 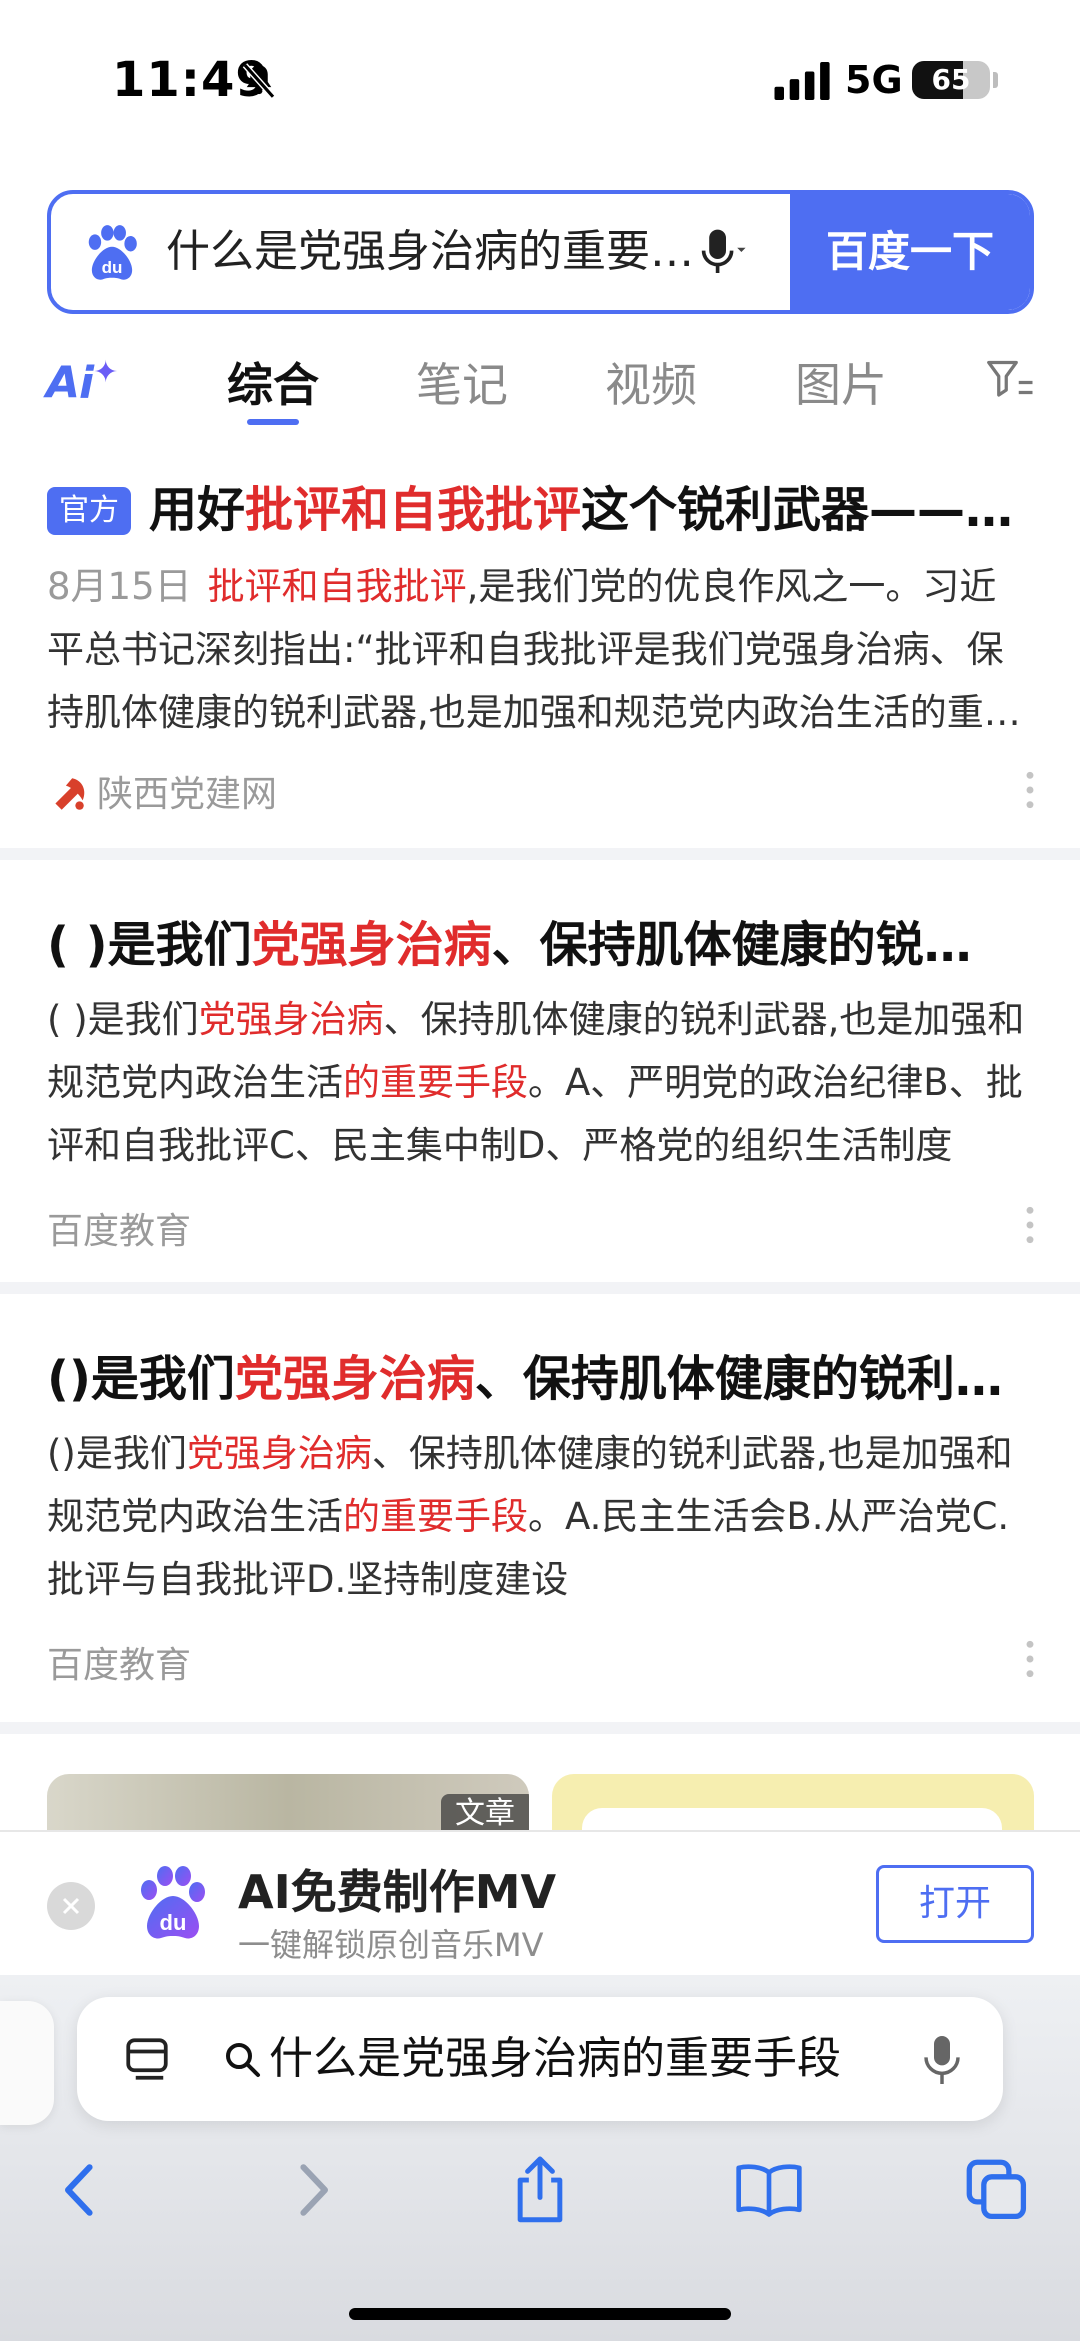 I want to click on tab-ai: Ai✦, so click(x=82, y=382).